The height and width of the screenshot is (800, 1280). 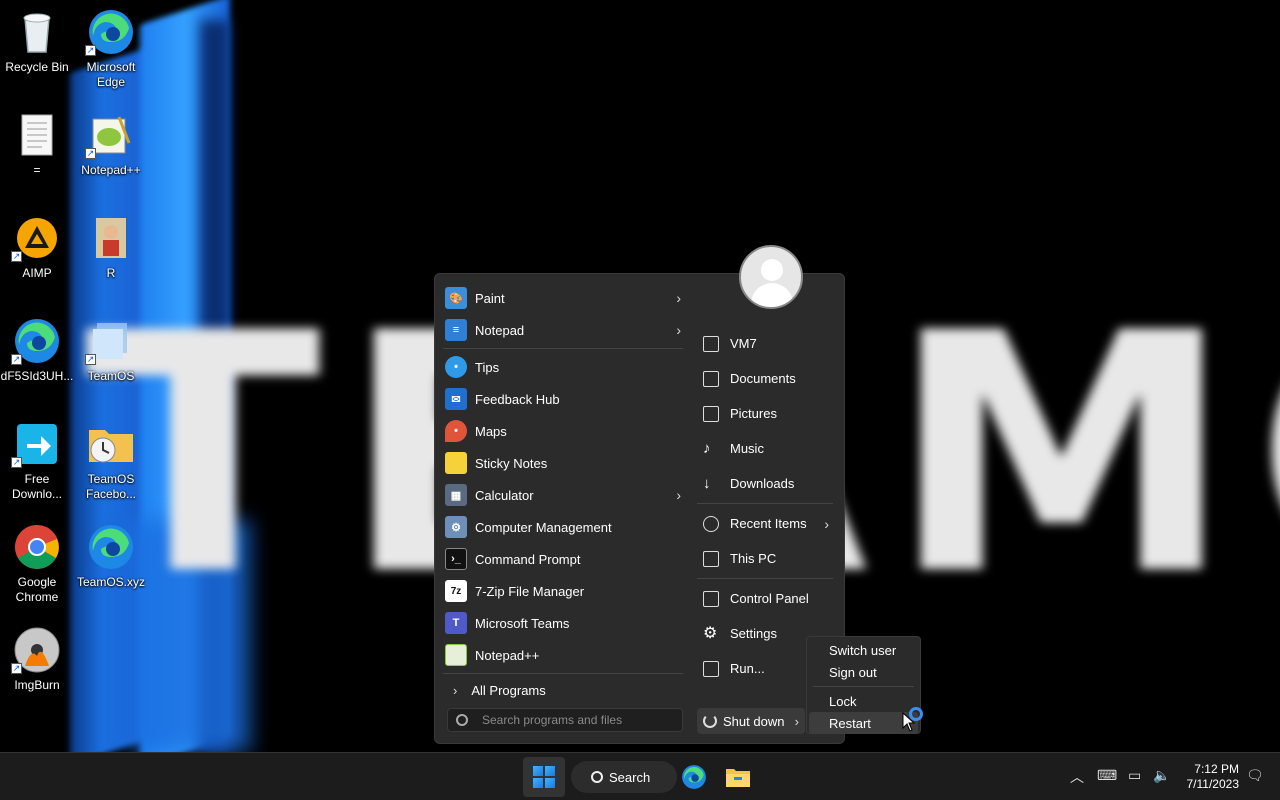 What do you see at coordinates (528, 559) in the screenshot?
I see `program-label: Command Prompt` at bounding box center [528, 559].